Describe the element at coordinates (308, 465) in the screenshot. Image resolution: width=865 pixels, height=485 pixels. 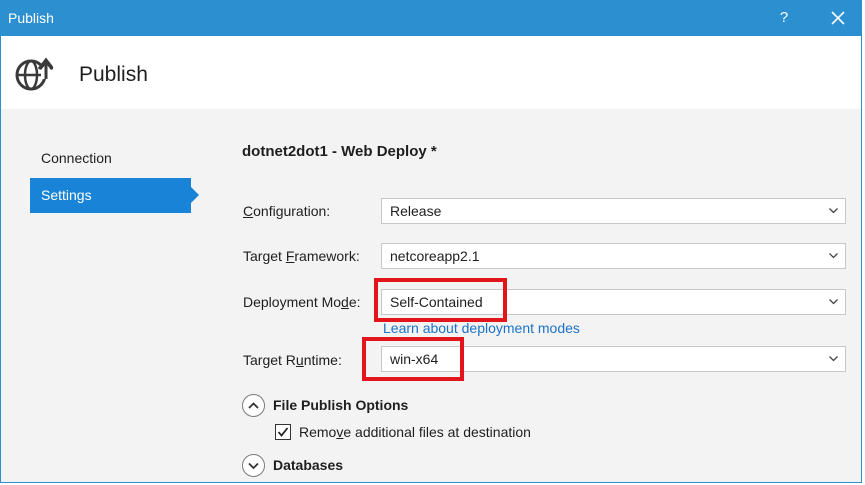
I see `section-title: Databases` at that location.